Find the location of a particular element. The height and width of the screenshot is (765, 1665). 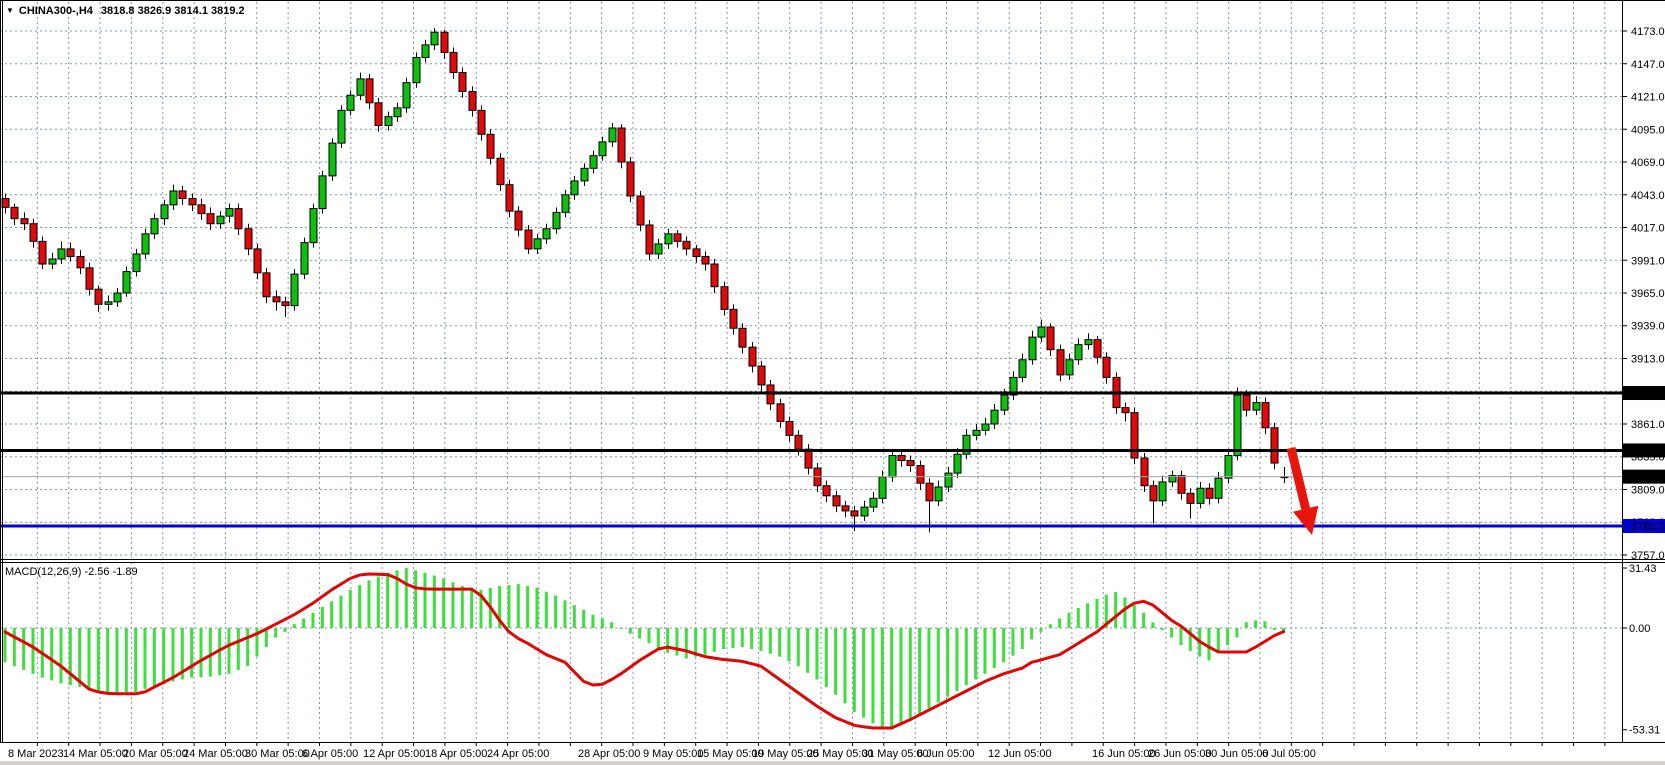

svg-text: 3780.0 is located at coordinates (1648, 527).